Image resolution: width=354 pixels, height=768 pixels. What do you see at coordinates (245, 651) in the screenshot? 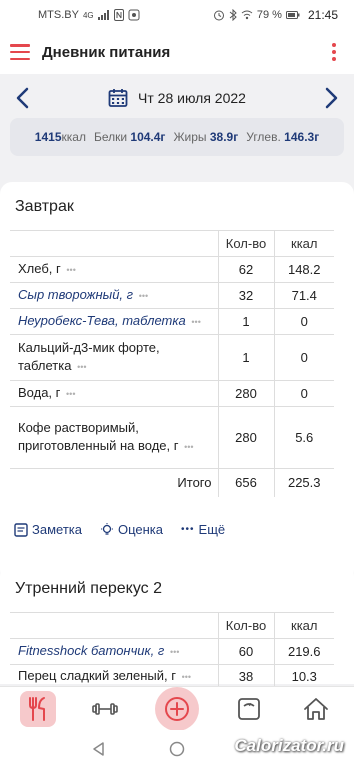
I see `food-qty: 60` at bounding box center [245, 651].